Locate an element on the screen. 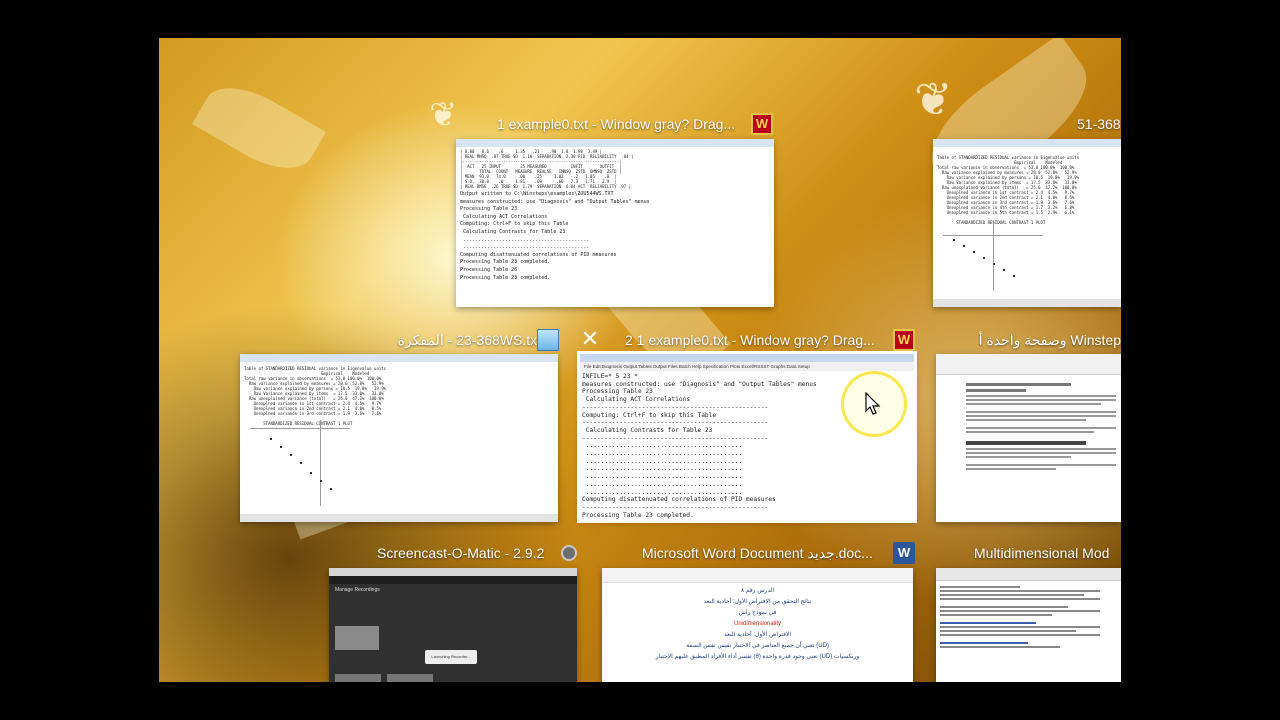 The height and width of the screenshot is (720, 1280). window-title: Multidimensional Mod is located at coordinates (1042, 553).